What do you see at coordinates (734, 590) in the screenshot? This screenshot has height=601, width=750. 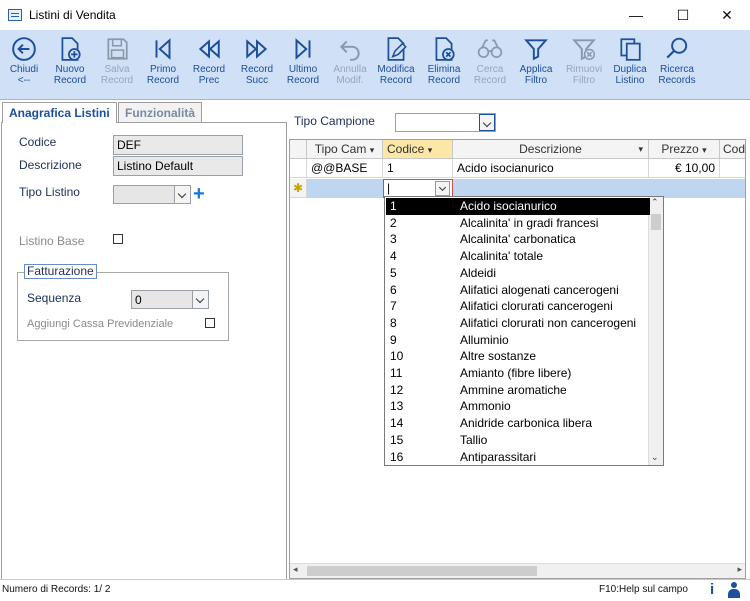 I see `user-help-icon` at bounding box center [734, 590].